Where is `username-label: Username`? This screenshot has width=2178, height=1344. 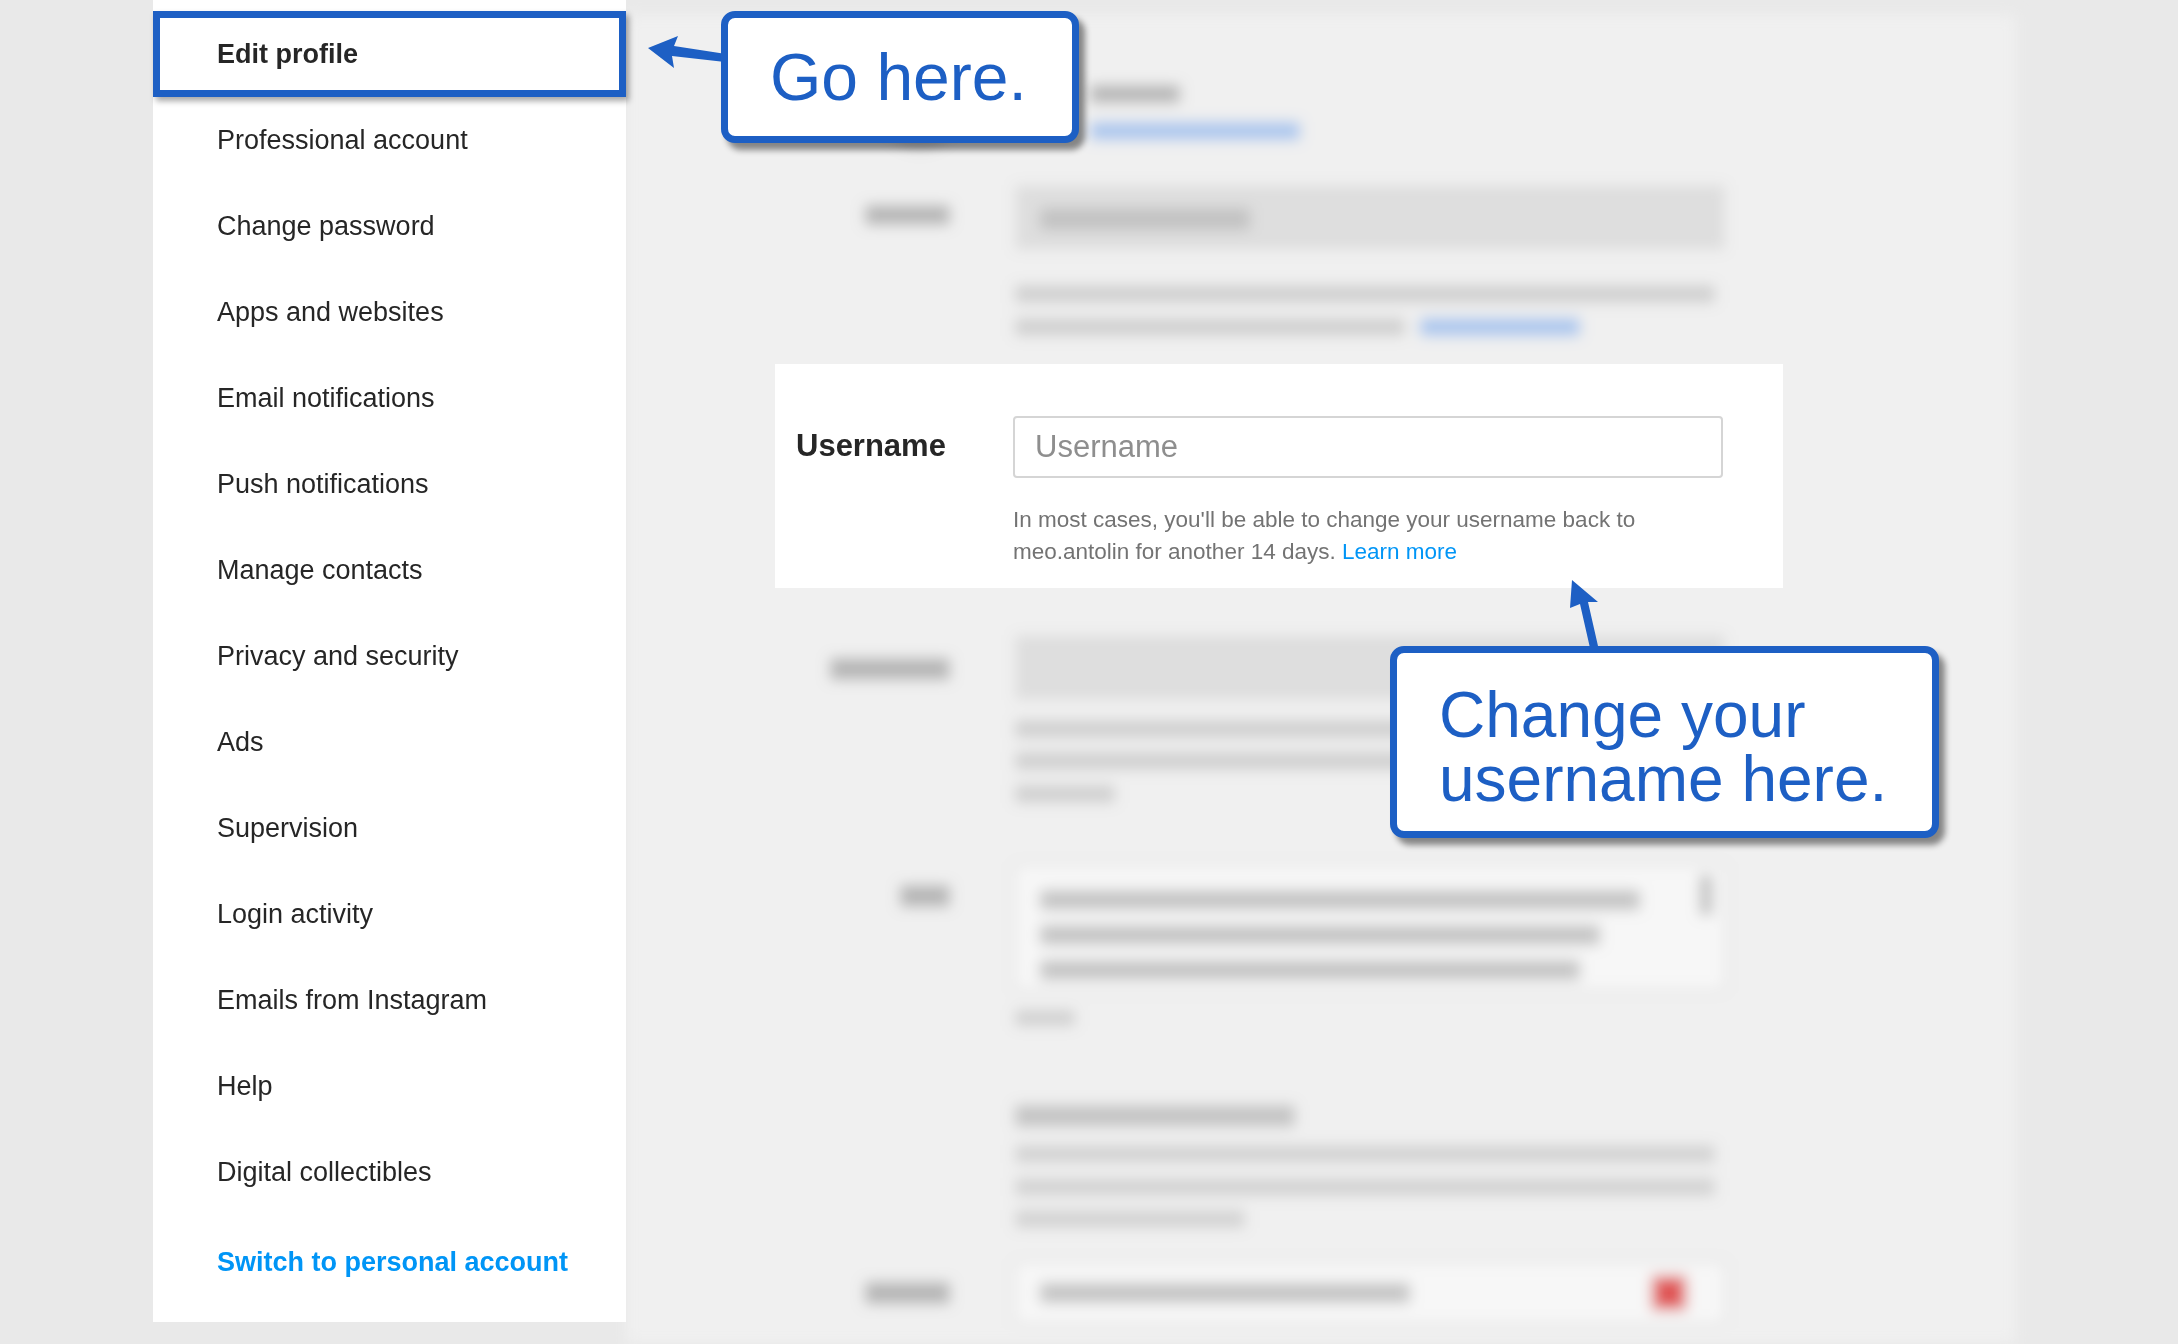
username-label: Username is located at coordinates (871, 446).